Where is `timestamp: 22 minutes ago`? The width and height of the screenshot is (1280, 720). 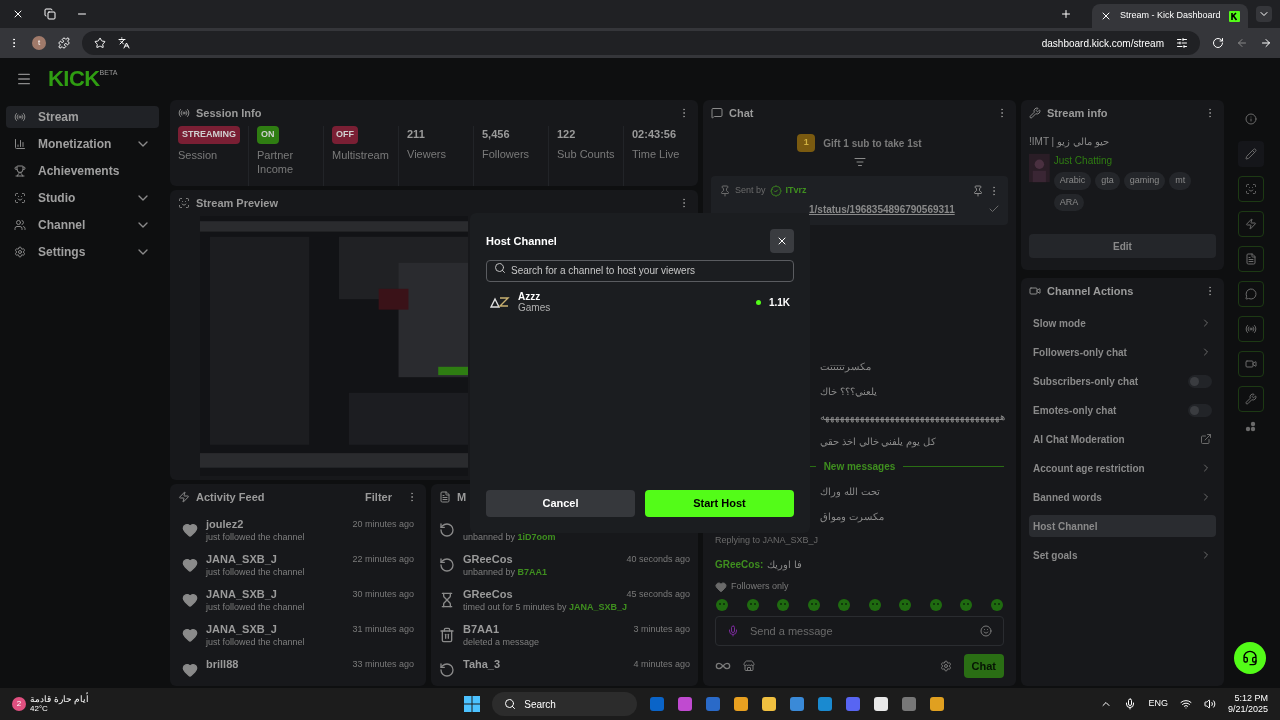
timestamp: 22 minutes ago is located at coordinates (383, 559).